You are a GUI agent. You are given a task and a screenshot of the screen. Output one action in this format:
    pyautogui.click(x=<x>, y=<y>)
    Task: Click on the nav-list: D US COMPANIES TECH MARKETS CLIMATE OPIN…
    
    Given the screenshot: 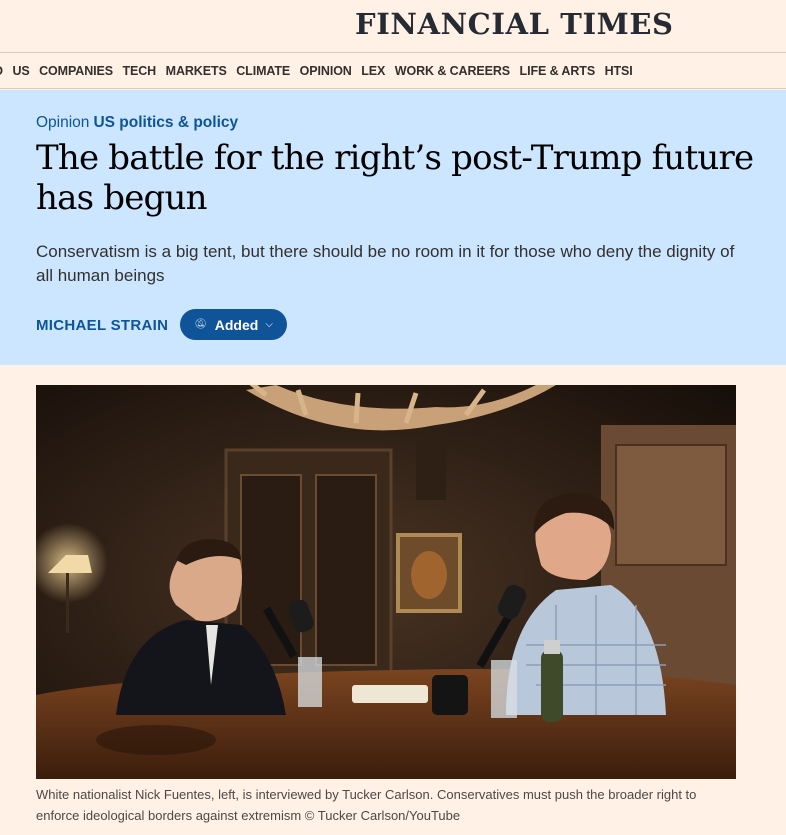 What is the action you would take?
    pyautogui.click(x=321, y=71)
    